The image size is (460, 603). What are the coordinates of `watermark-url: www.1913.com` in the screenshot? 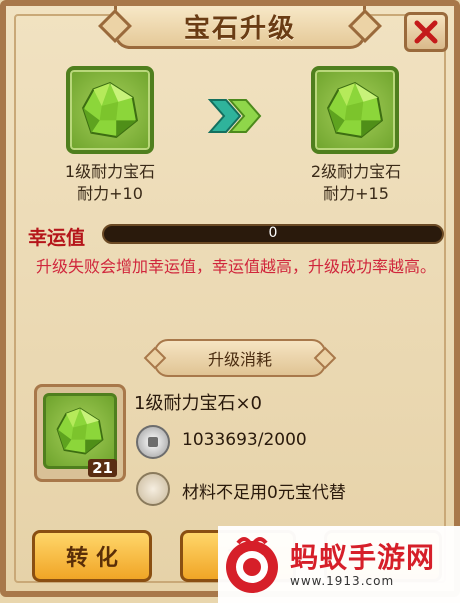 It's located at (342, 580).